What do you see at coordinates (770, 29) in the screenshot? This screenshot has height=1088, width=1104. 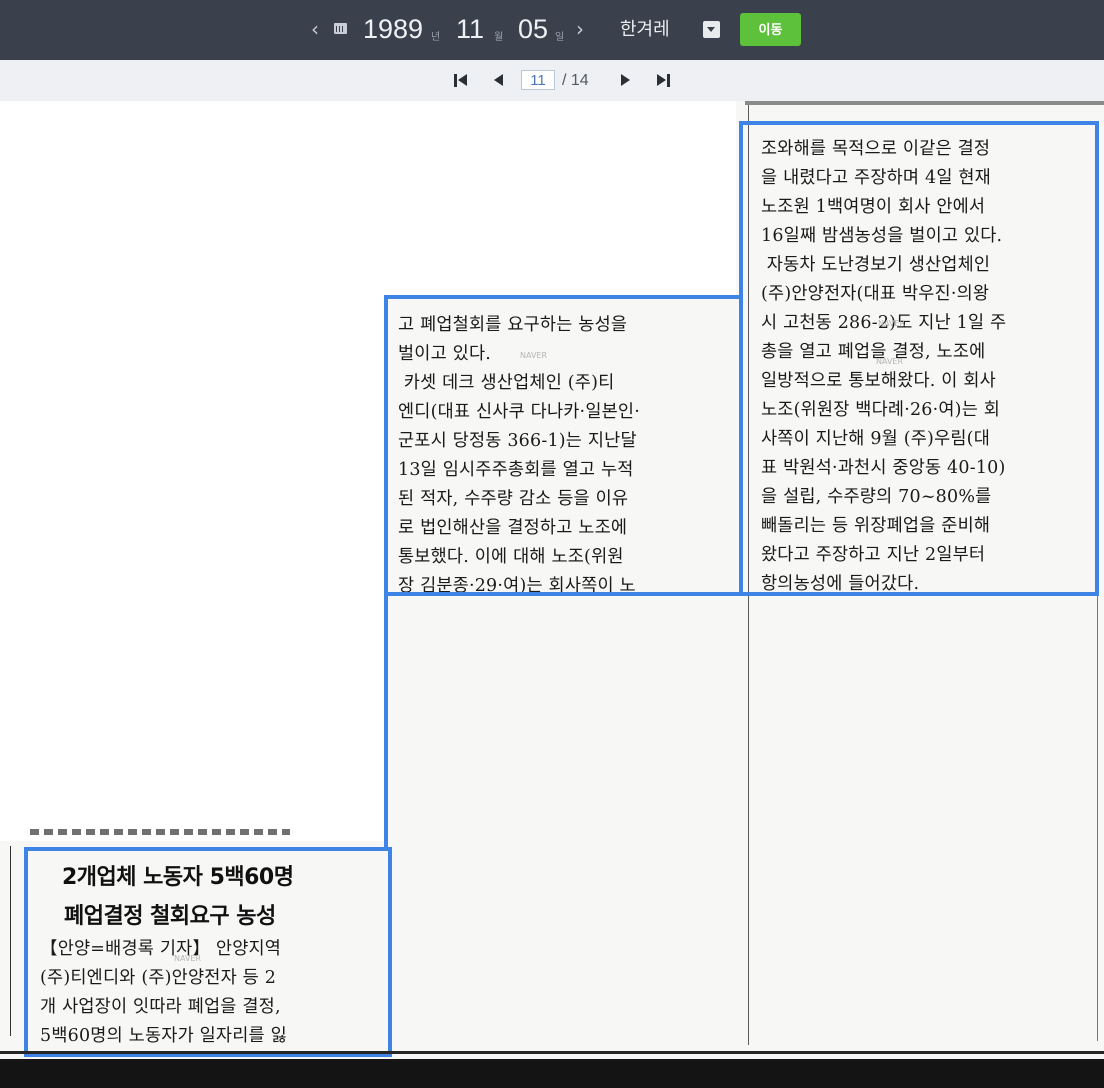 I see `go-button: 이동` at bounding box center [770, 29].